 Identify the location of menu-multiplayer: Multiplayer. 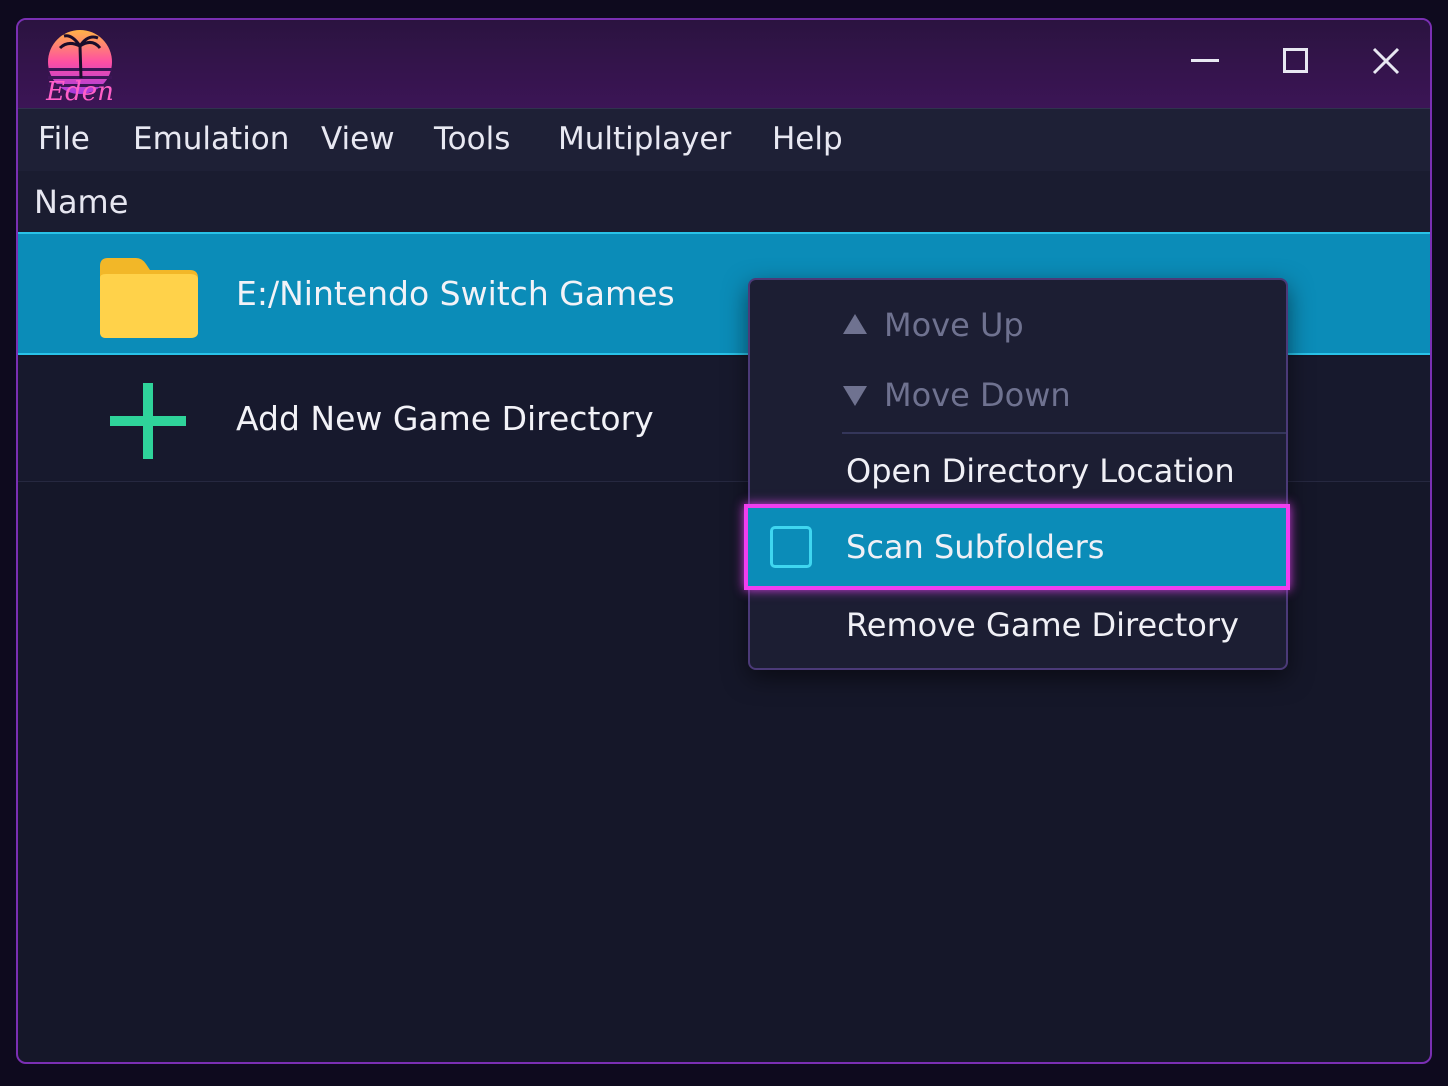
(644, 139).